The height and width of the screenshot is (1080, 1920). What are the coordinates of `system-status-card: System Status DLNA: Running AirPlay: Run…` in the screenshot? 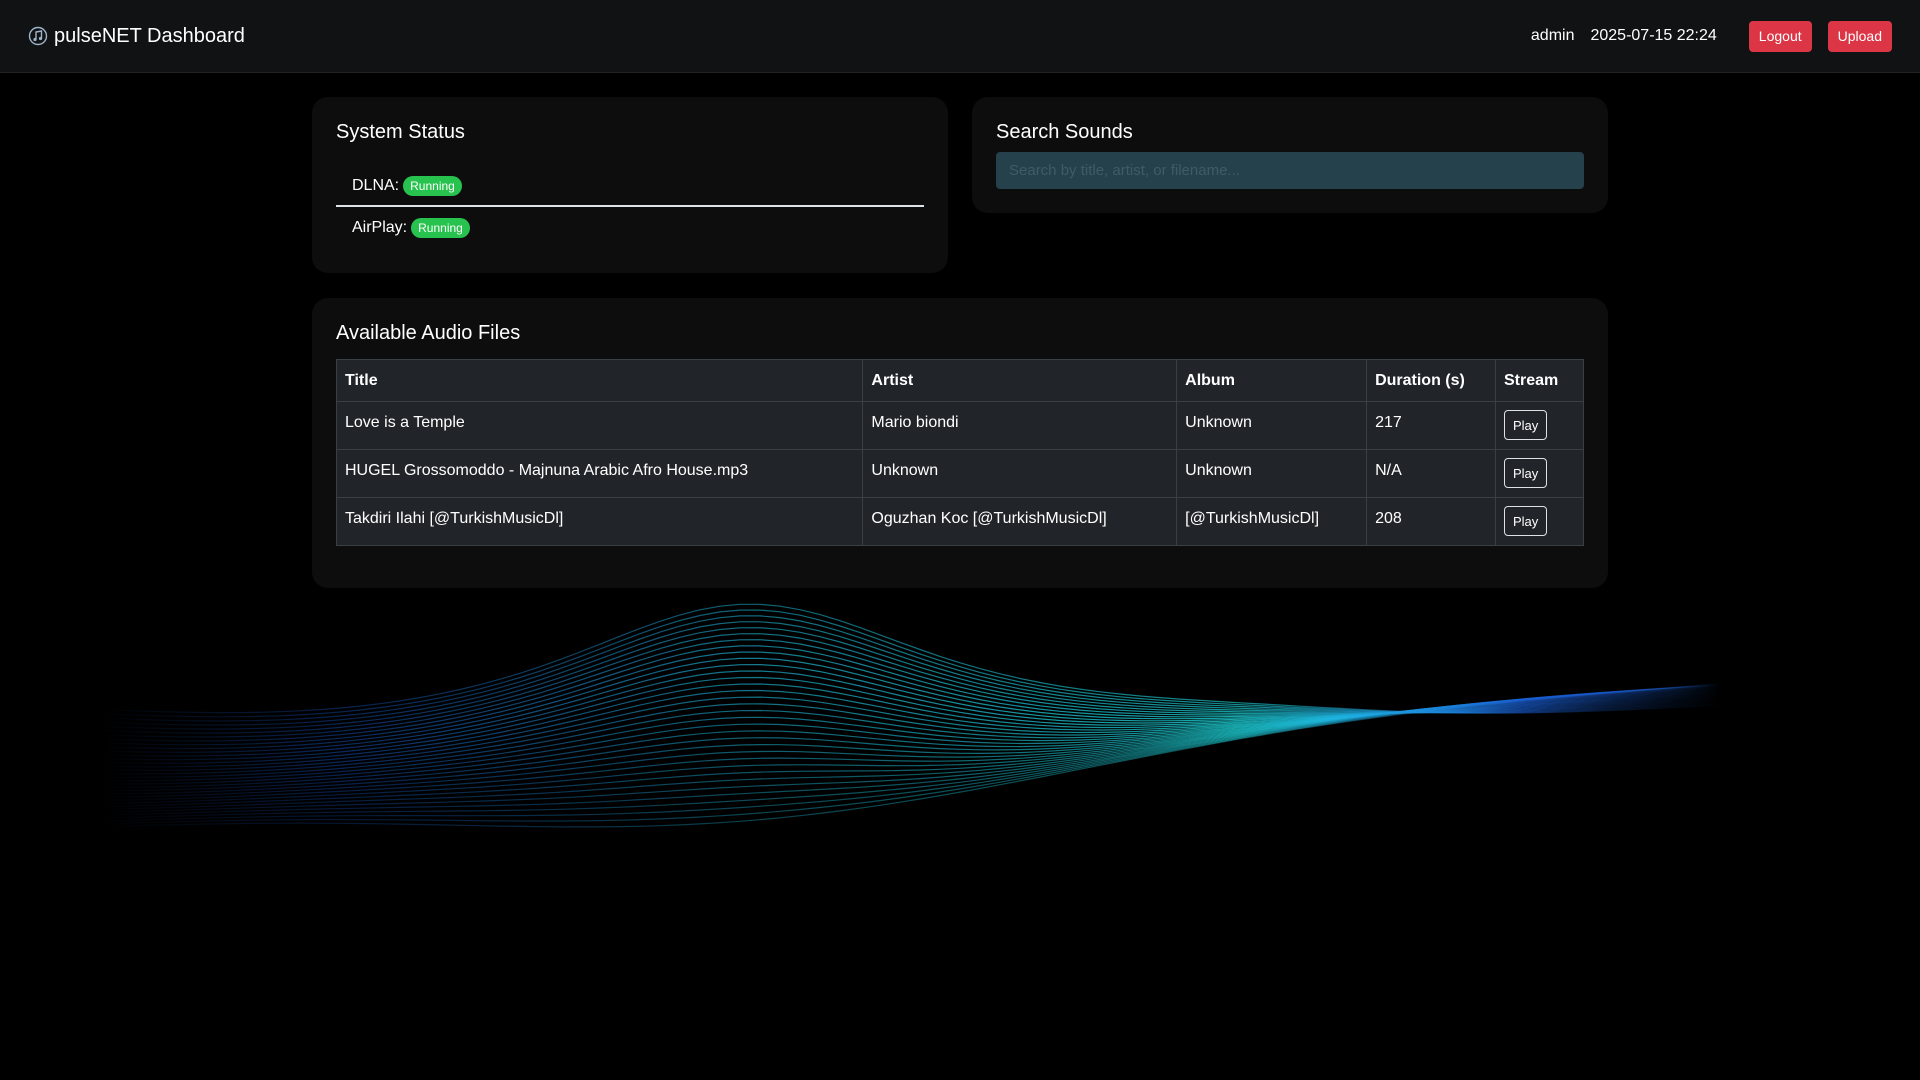 It's located at (630, 185).